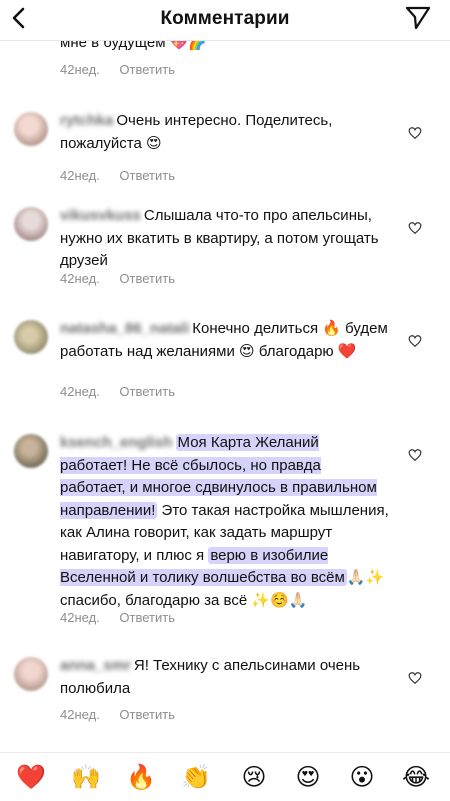  I want to click on paper-plane-icon, so click(418, 18).